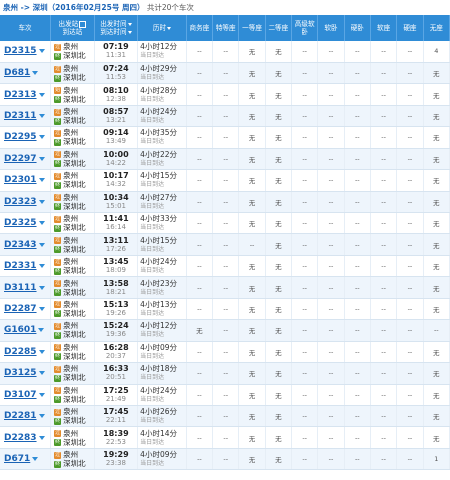 This screenshot has width=450, height=480. Describe the element at coordinates (115, 270) in the screenshot. I see `arrival-time: 18:09` at that location.